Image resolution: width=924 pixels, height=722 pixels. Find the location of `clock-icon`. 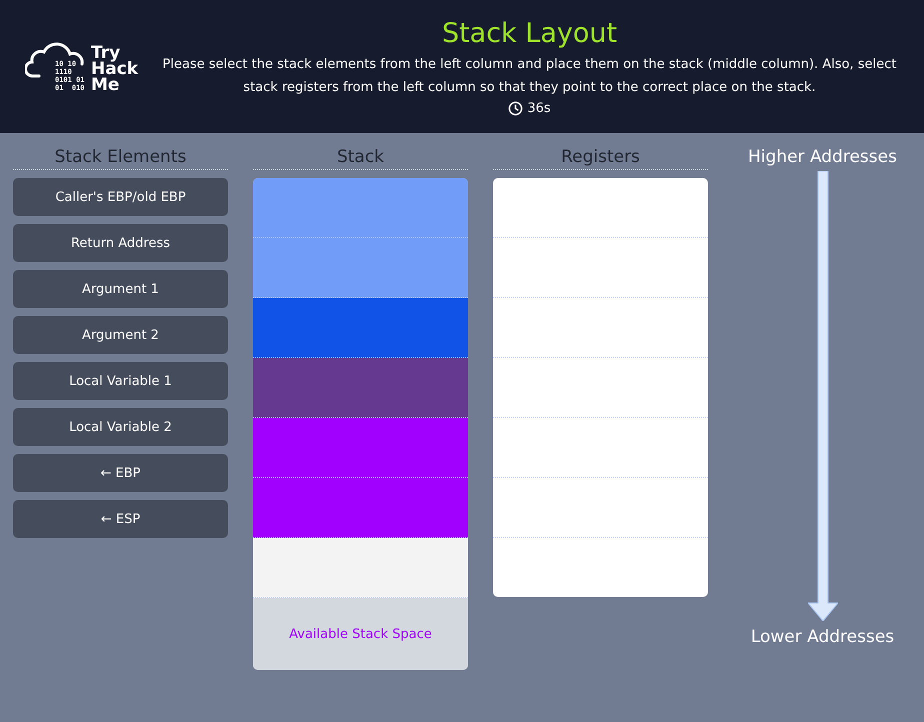

clock-icon is located at coordinates (516, 108).